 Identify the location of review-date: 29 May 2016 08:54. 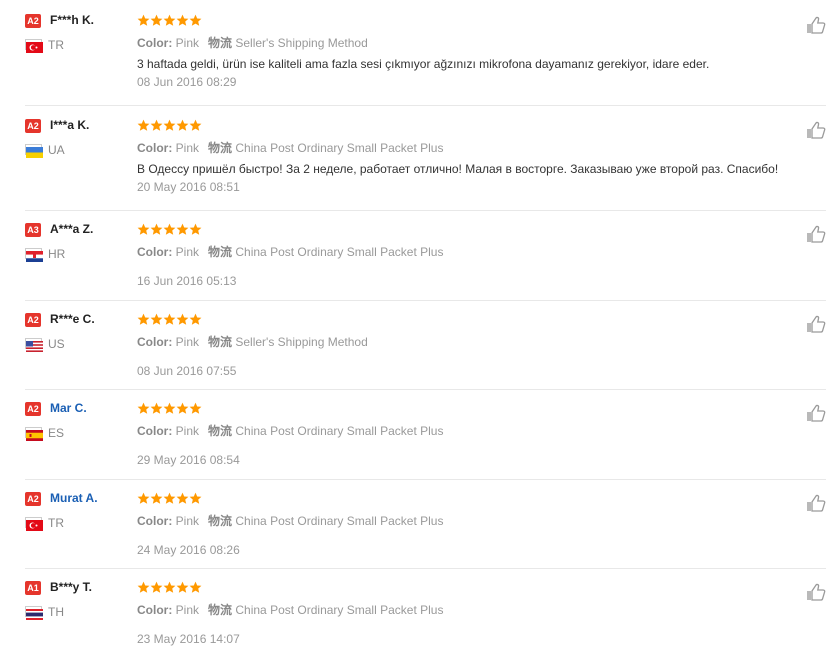
(188, 460).